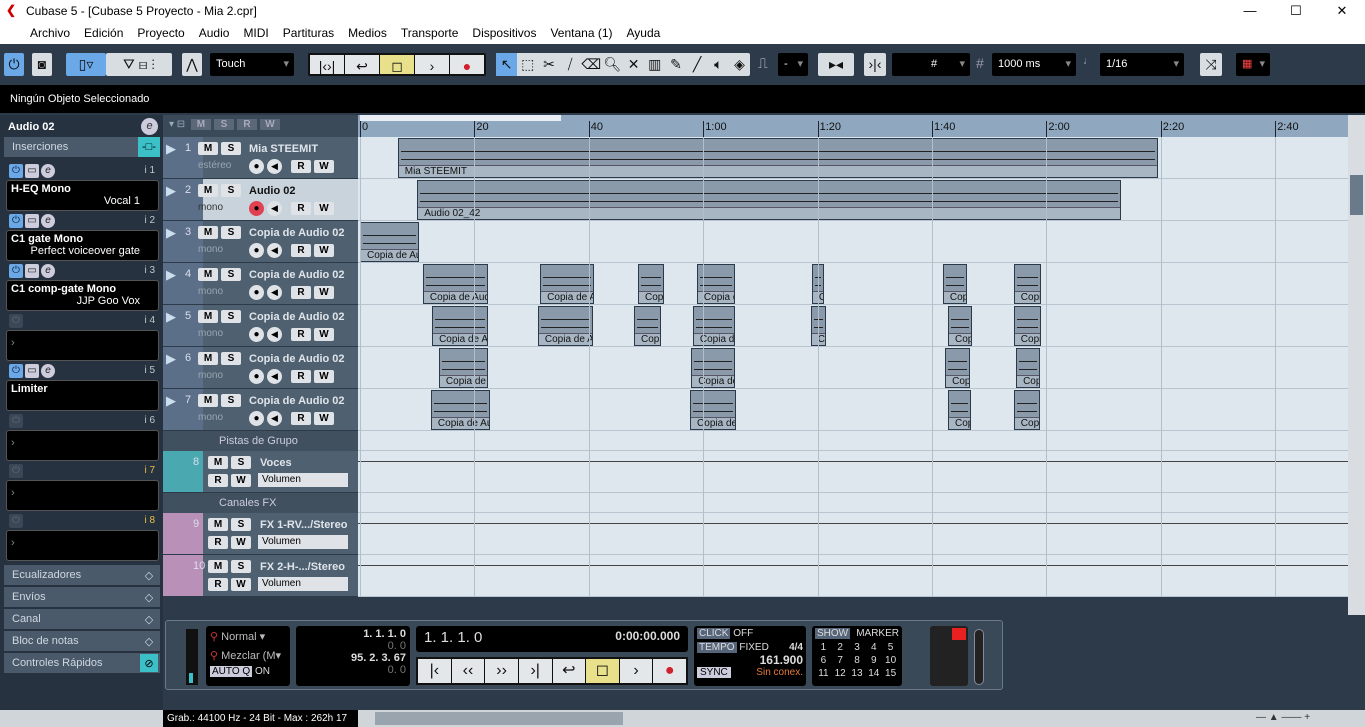  Describe the element at coordinates (499, 718) in the screenshot. I see `horizontal-scrollbar-thumb` at that location.